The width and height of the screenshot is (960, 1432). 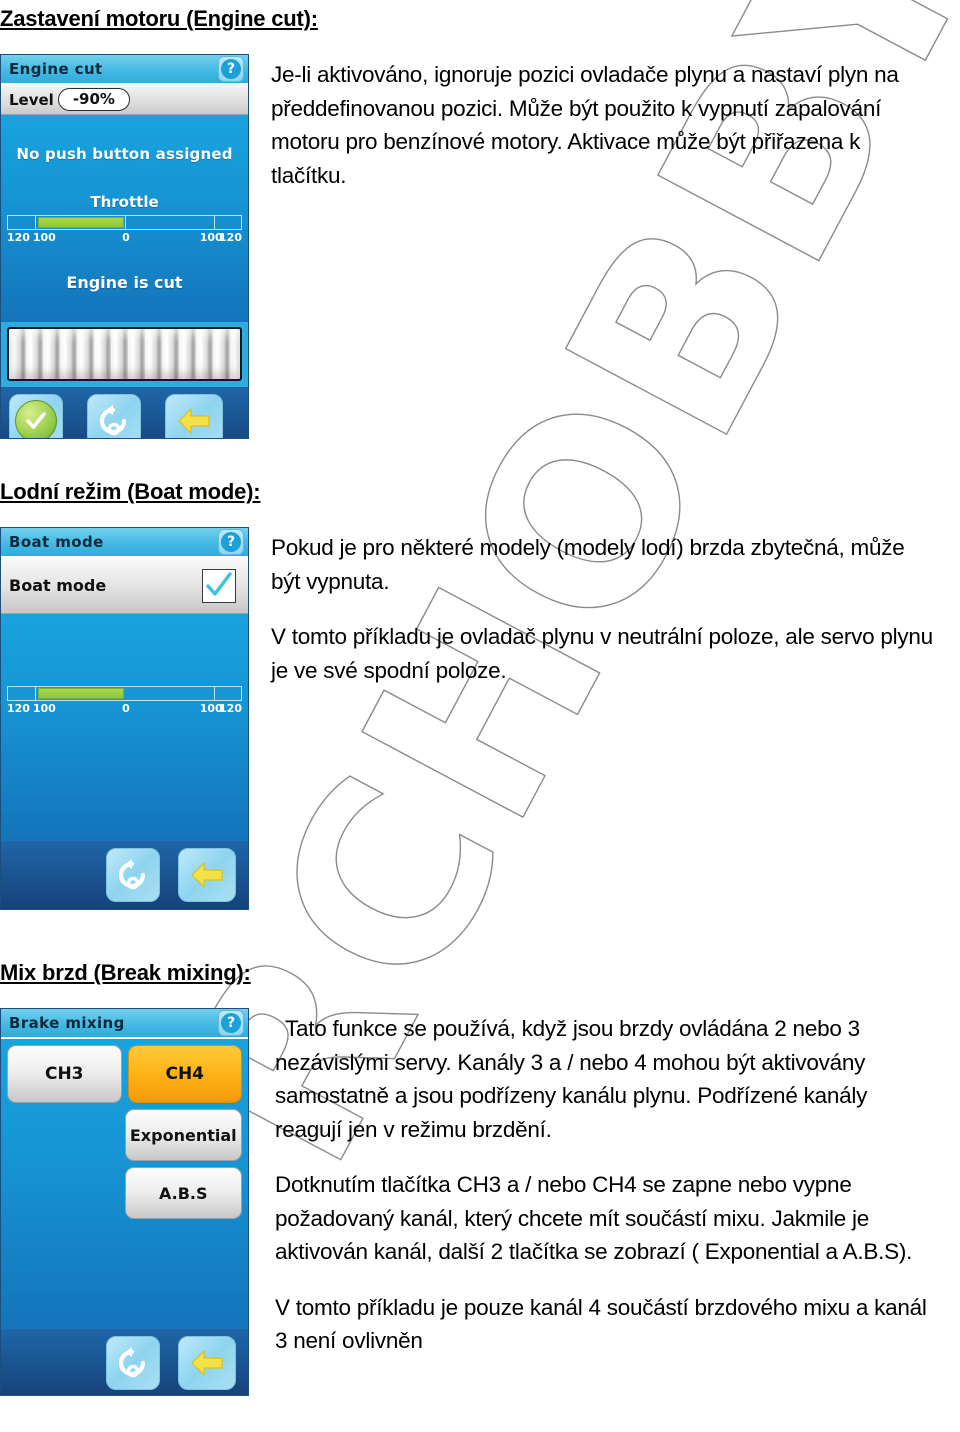 I want to click on device-titlebar: Brake mixing ?, so click(x=124, y=1024).